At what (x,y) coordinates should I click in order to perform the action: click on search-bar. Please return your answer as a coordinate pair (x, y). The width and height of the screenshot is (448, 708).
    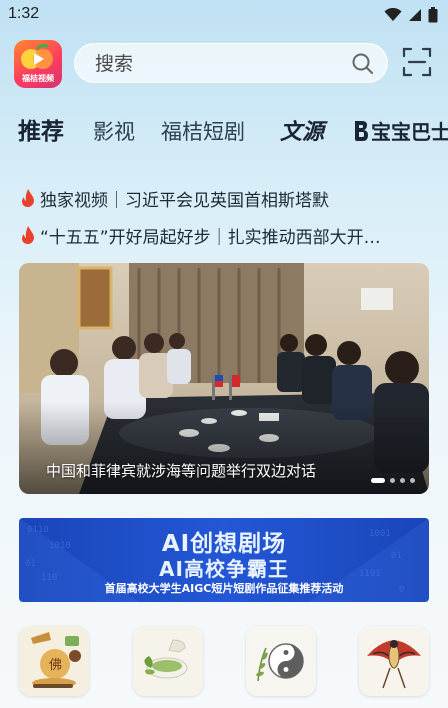
    Looking at the image, I should click on (231, 63).